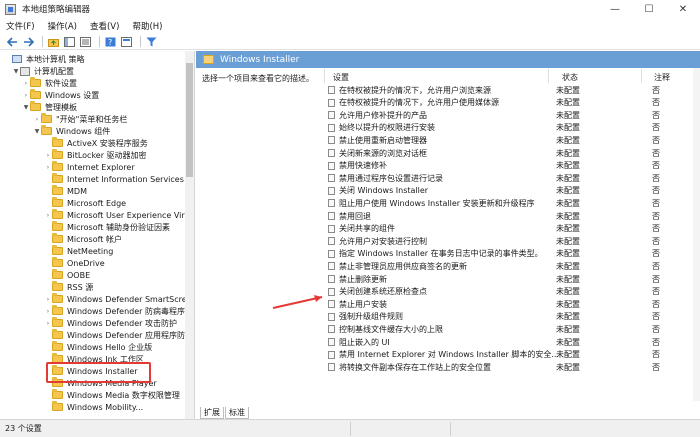 The height and width of the screenshot is (437, 700). What do you see at coordinates (110, 323) in the screenshot?
I see `tree-item: › Windows Defender 攻击防护` at bounding box center [110, 323].